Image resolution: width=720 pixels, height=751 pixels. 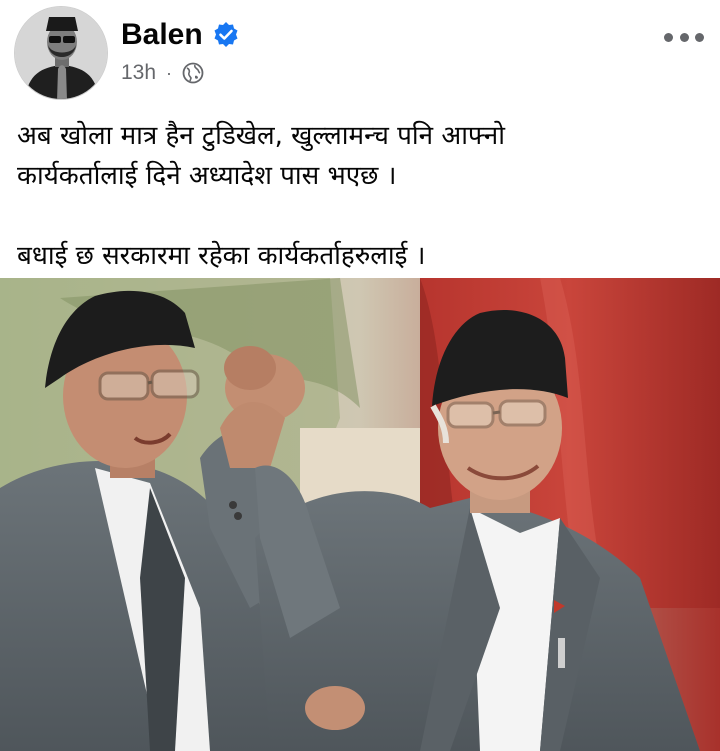 I want to click on author-name: Balen, so click(x=162, y=35).